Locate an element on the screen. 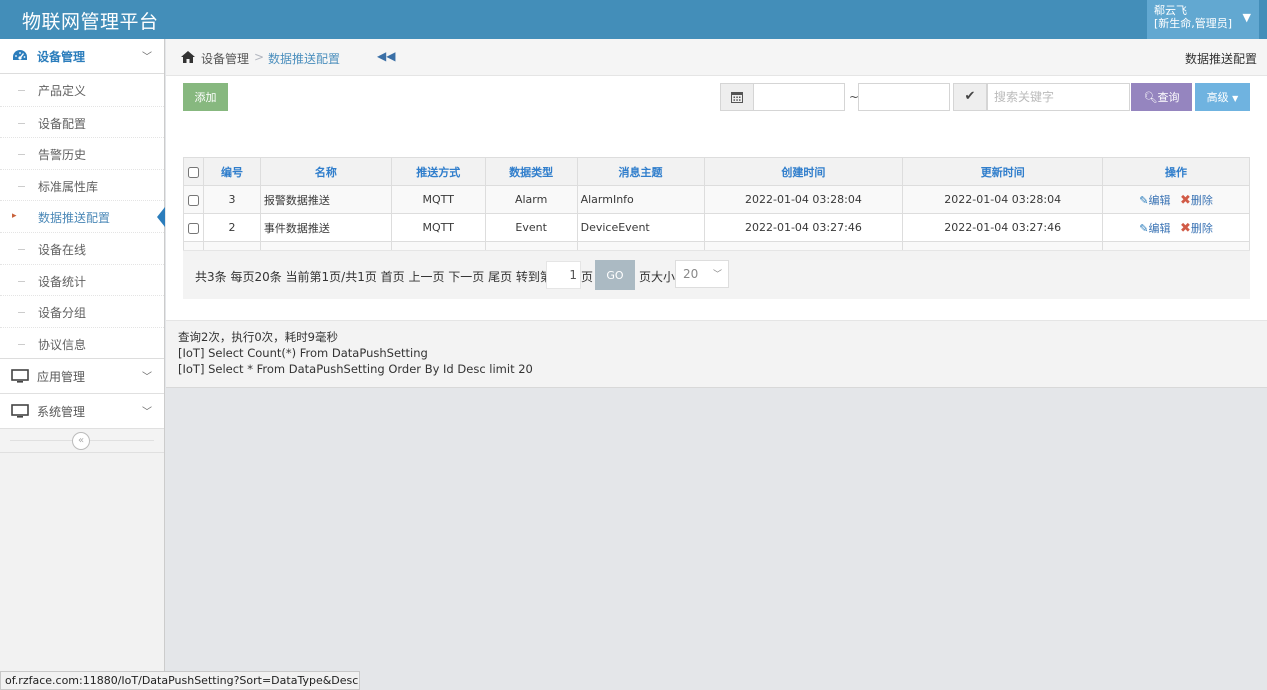  sidebar-item-protocol-info: 协议信息 is located at coordinates (82, 342).